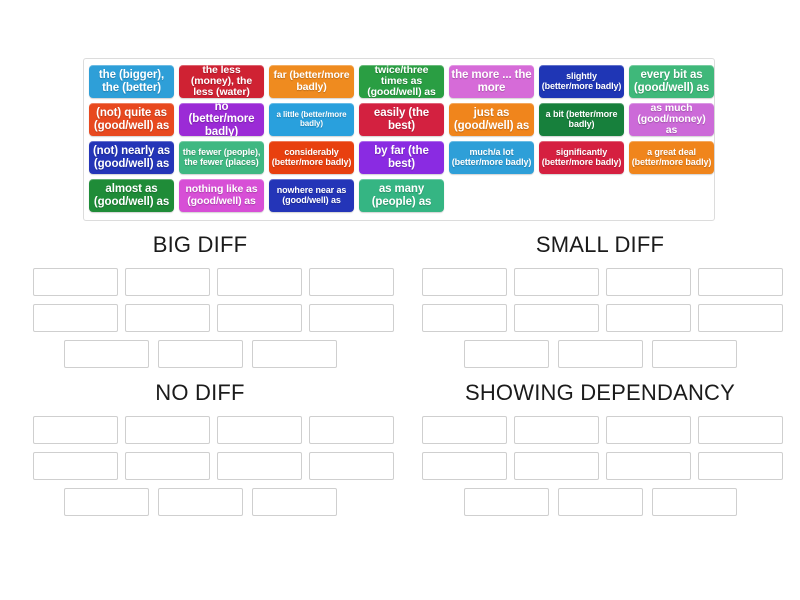 The image size is (800, 600). What do you see at coordinates (671, 81) in the screenshot?
I see `draggable-tile: every bit as (good/well) as` at bounding box center [671, 81].